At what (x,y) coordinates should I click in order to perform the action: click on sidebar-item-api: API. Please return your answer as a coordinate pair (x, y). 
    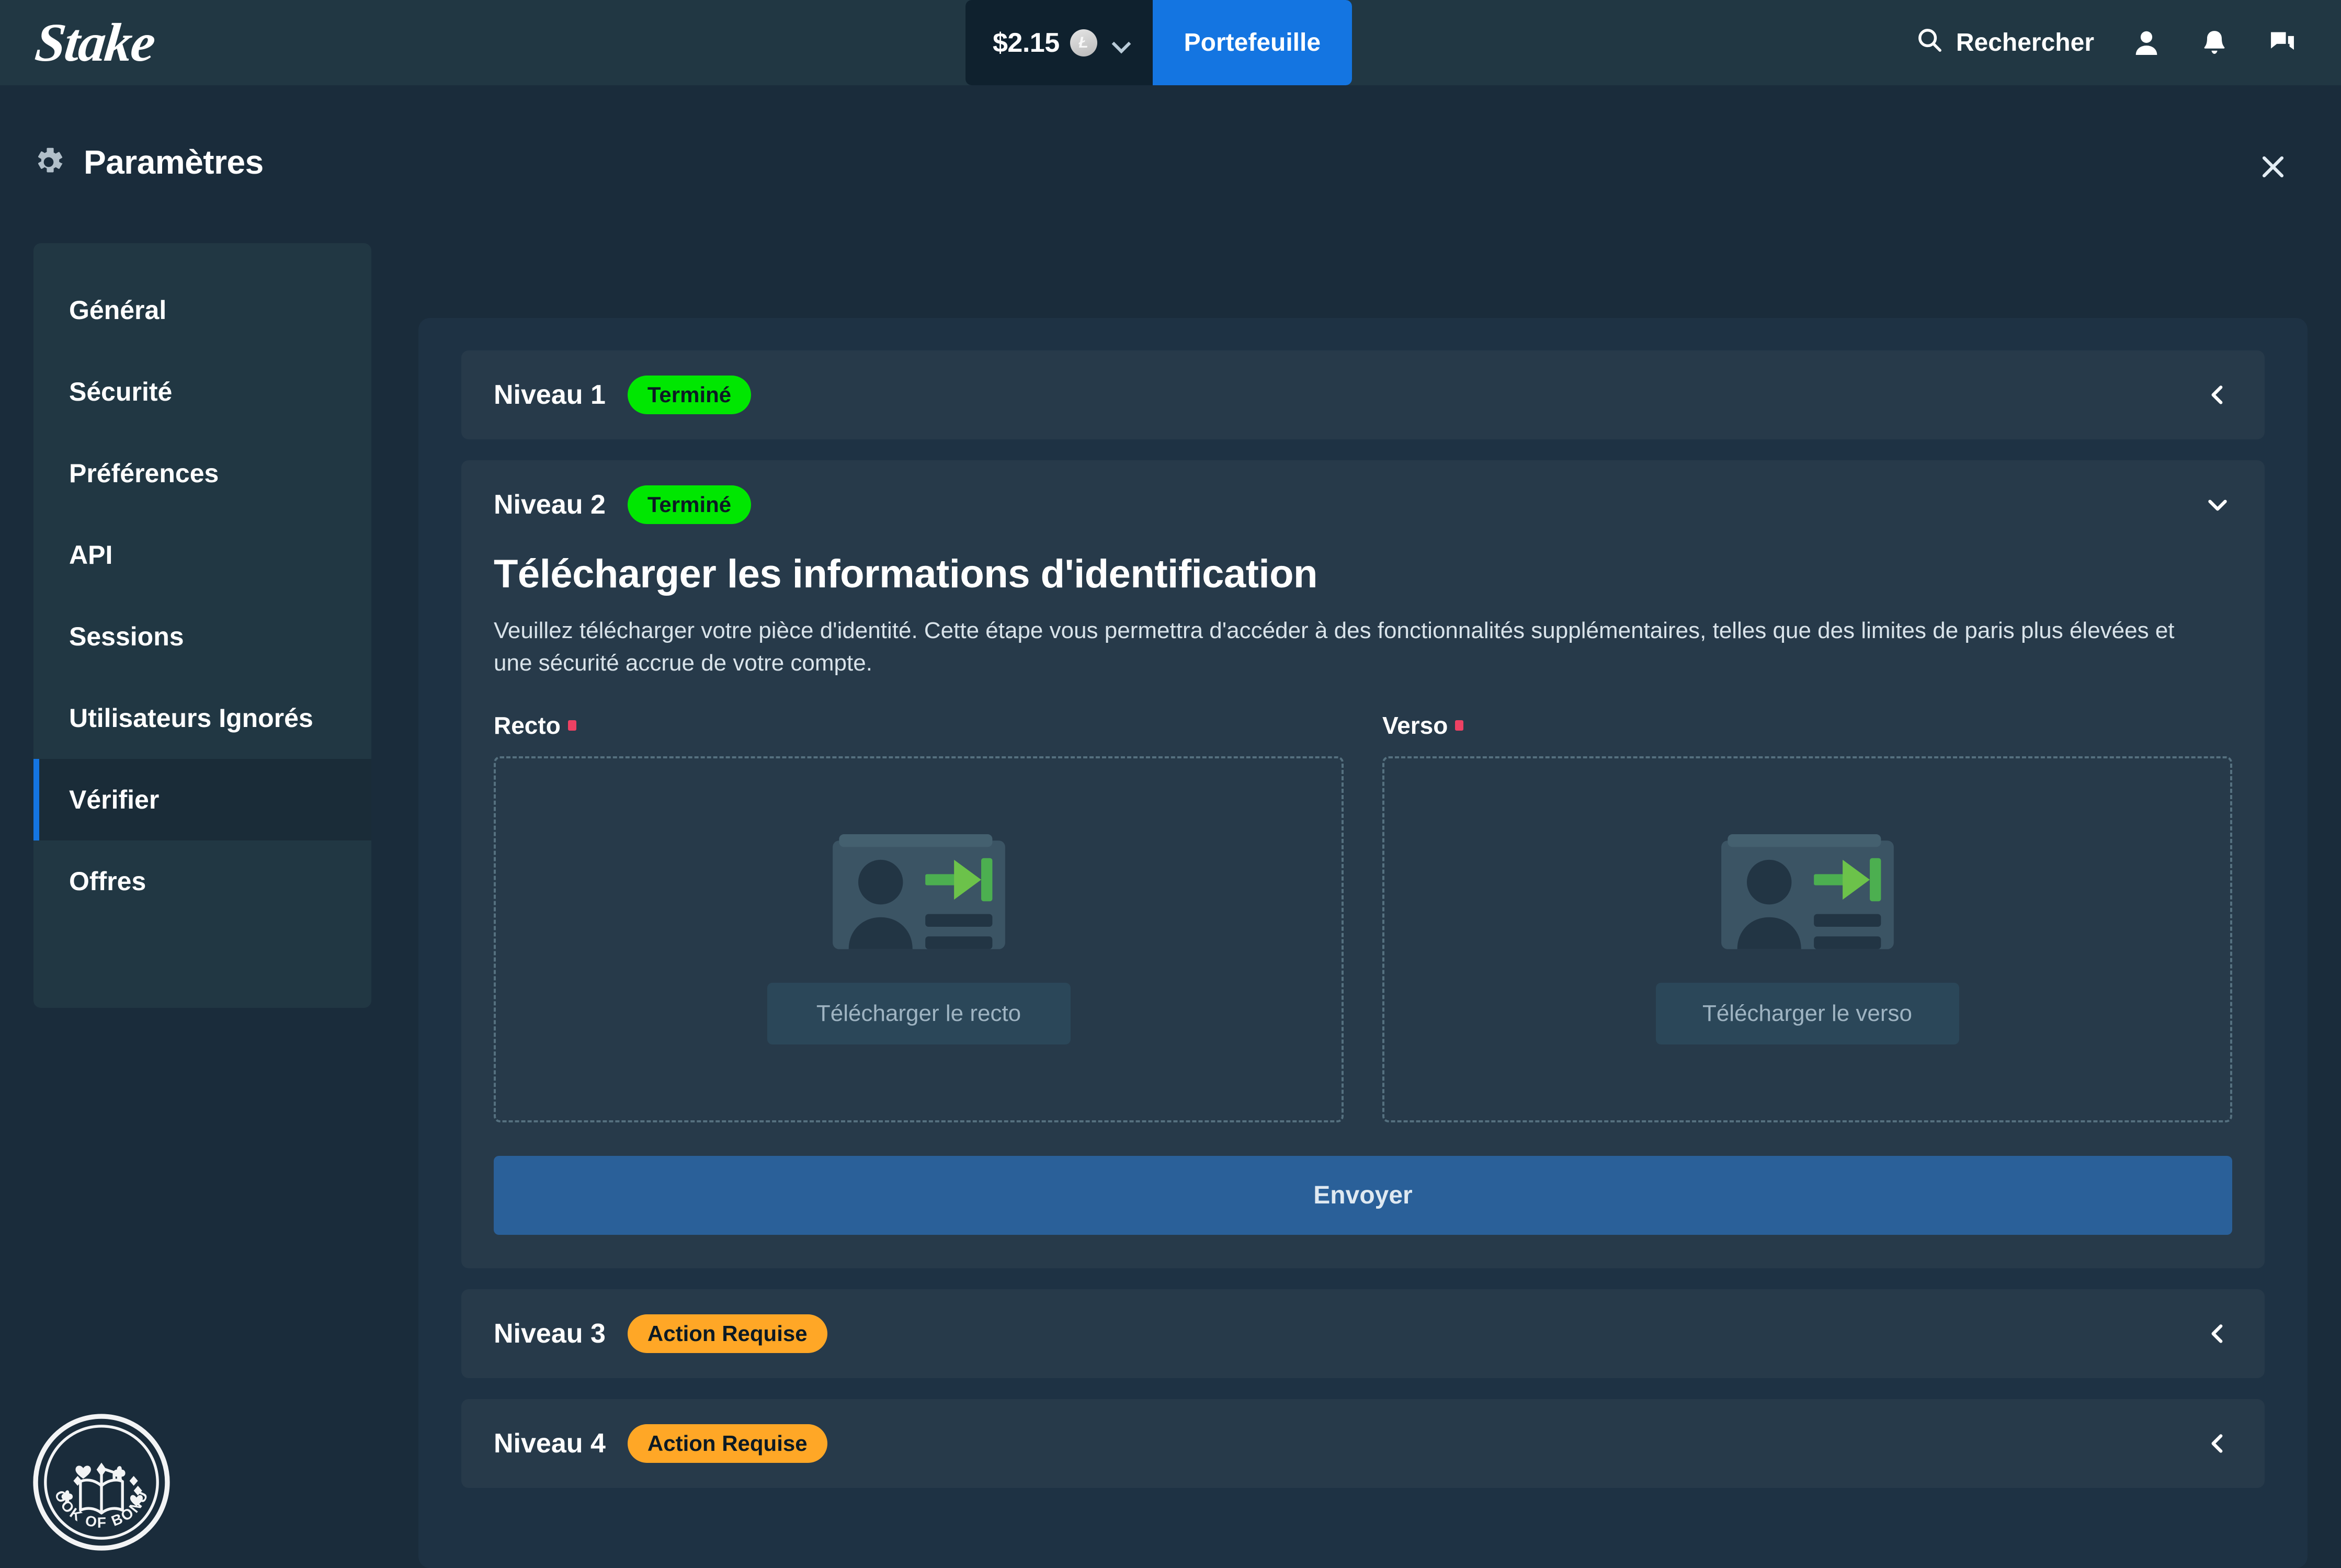
    Looking at the image, I should click on (202, 555).